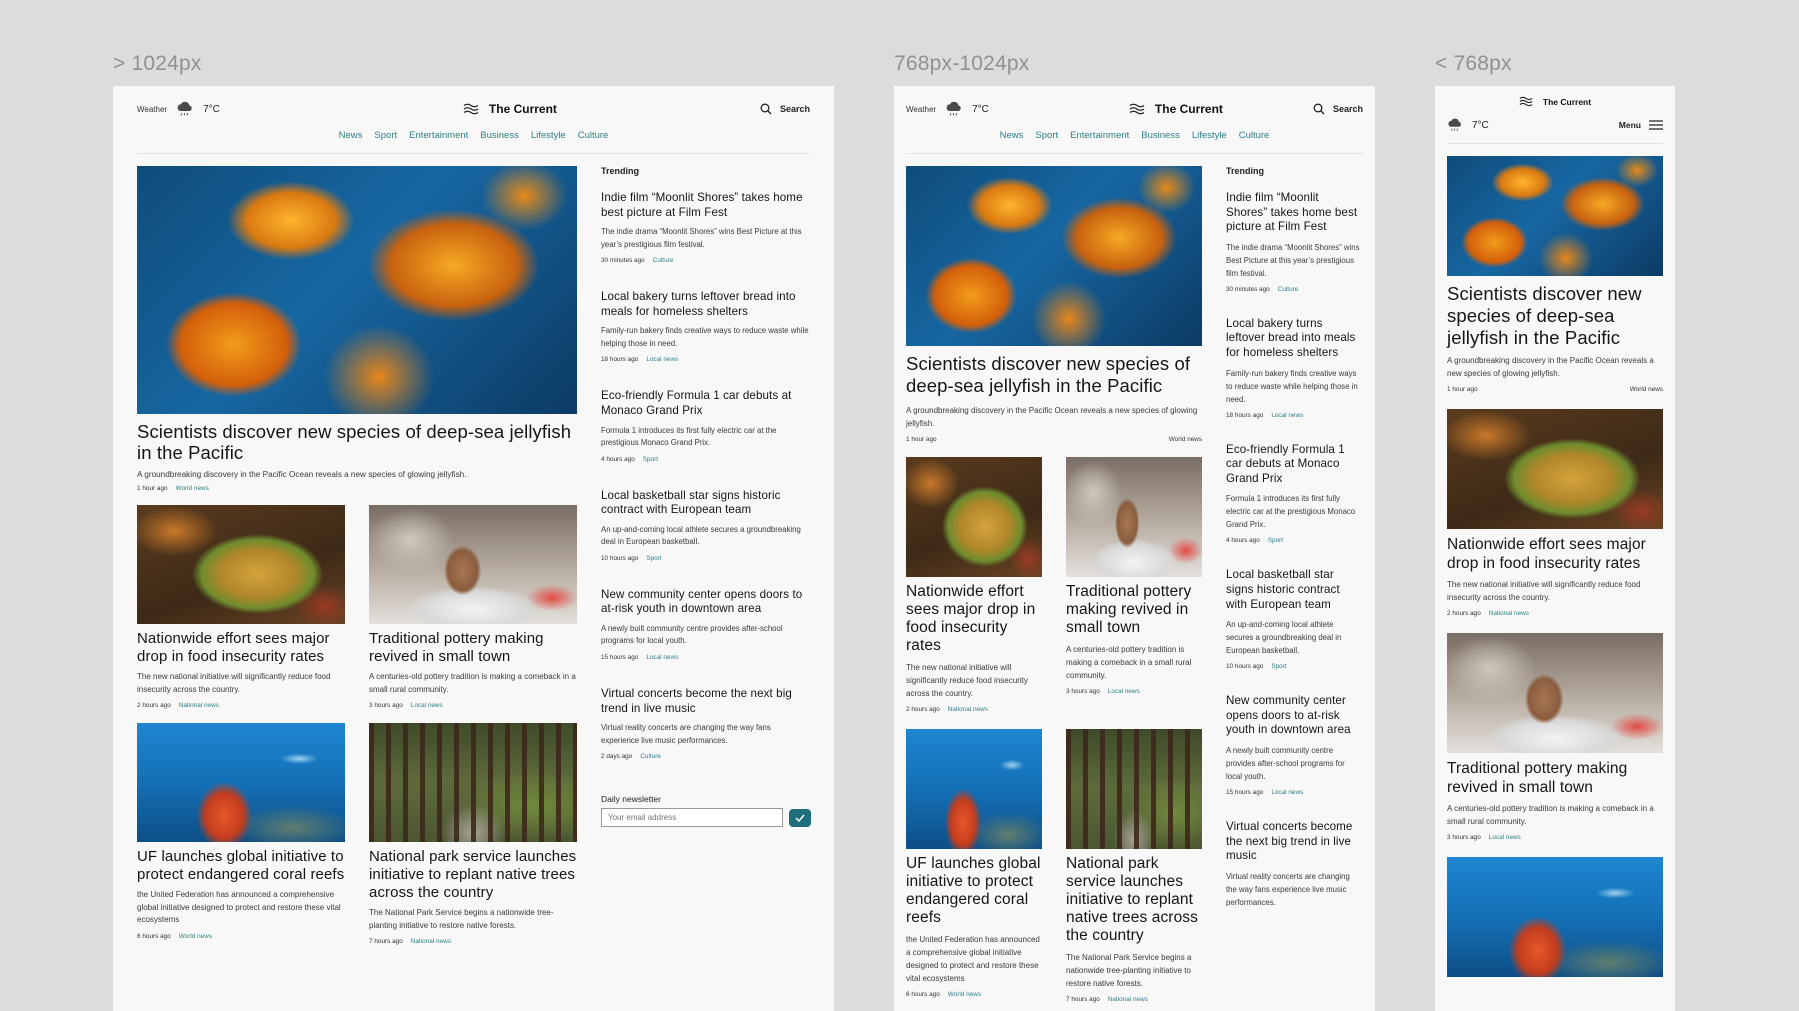  I want to click on article-card, so click(1555, 917).